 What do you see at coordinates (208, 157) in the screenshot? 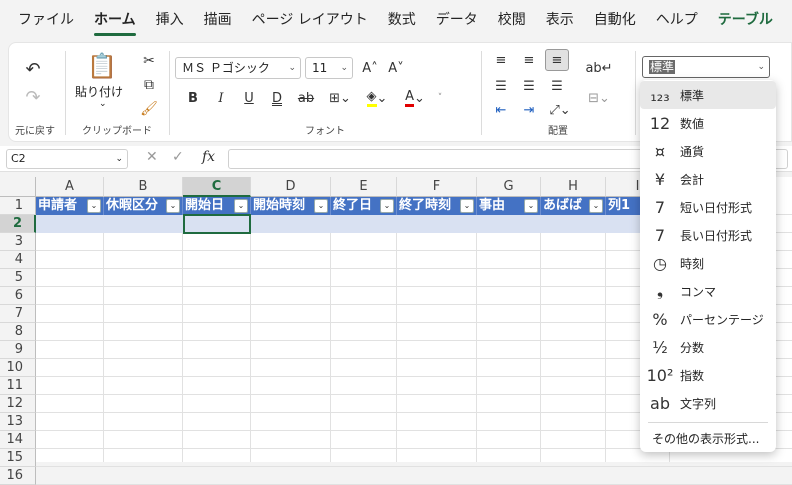
I see `insert-function-icon: fx` at bounding box center [208, 157].